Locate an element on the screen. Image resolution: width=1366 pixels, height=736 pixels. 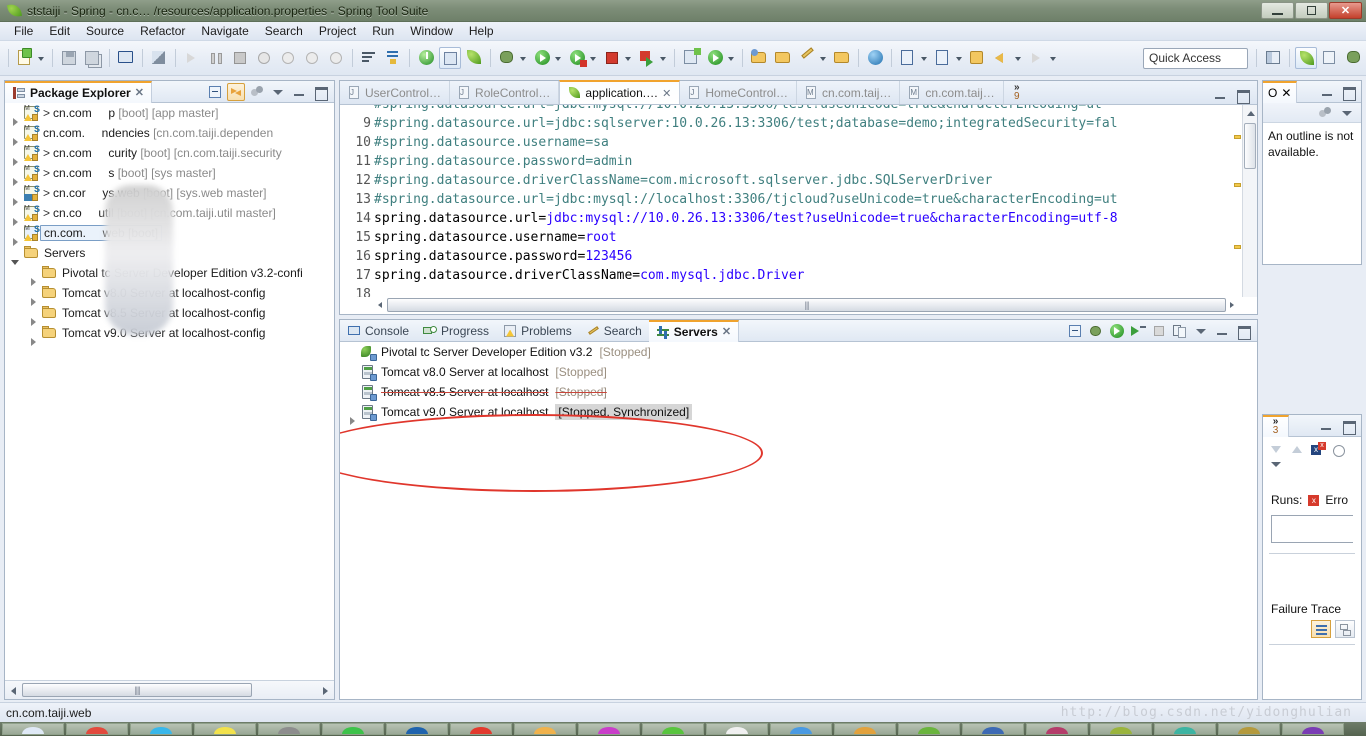
tab-overflow-button: » 3 is located at coordinates (1276, 425).